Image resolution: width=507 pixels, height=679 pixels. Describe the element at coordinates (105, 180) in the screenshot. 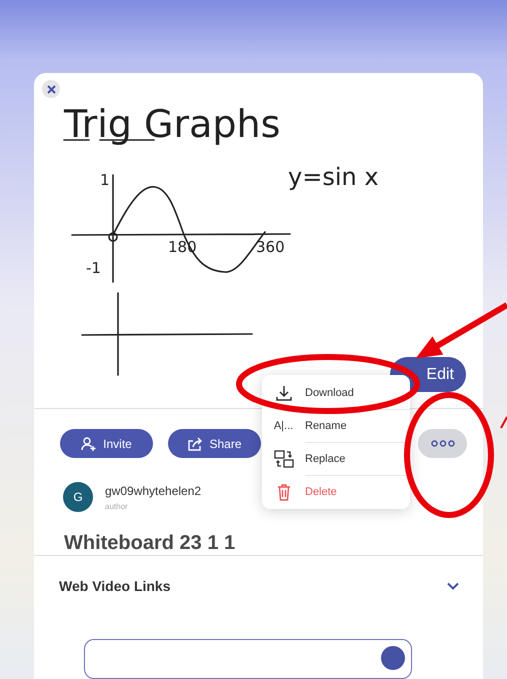

I see `handwritten-label: 1` at that location.